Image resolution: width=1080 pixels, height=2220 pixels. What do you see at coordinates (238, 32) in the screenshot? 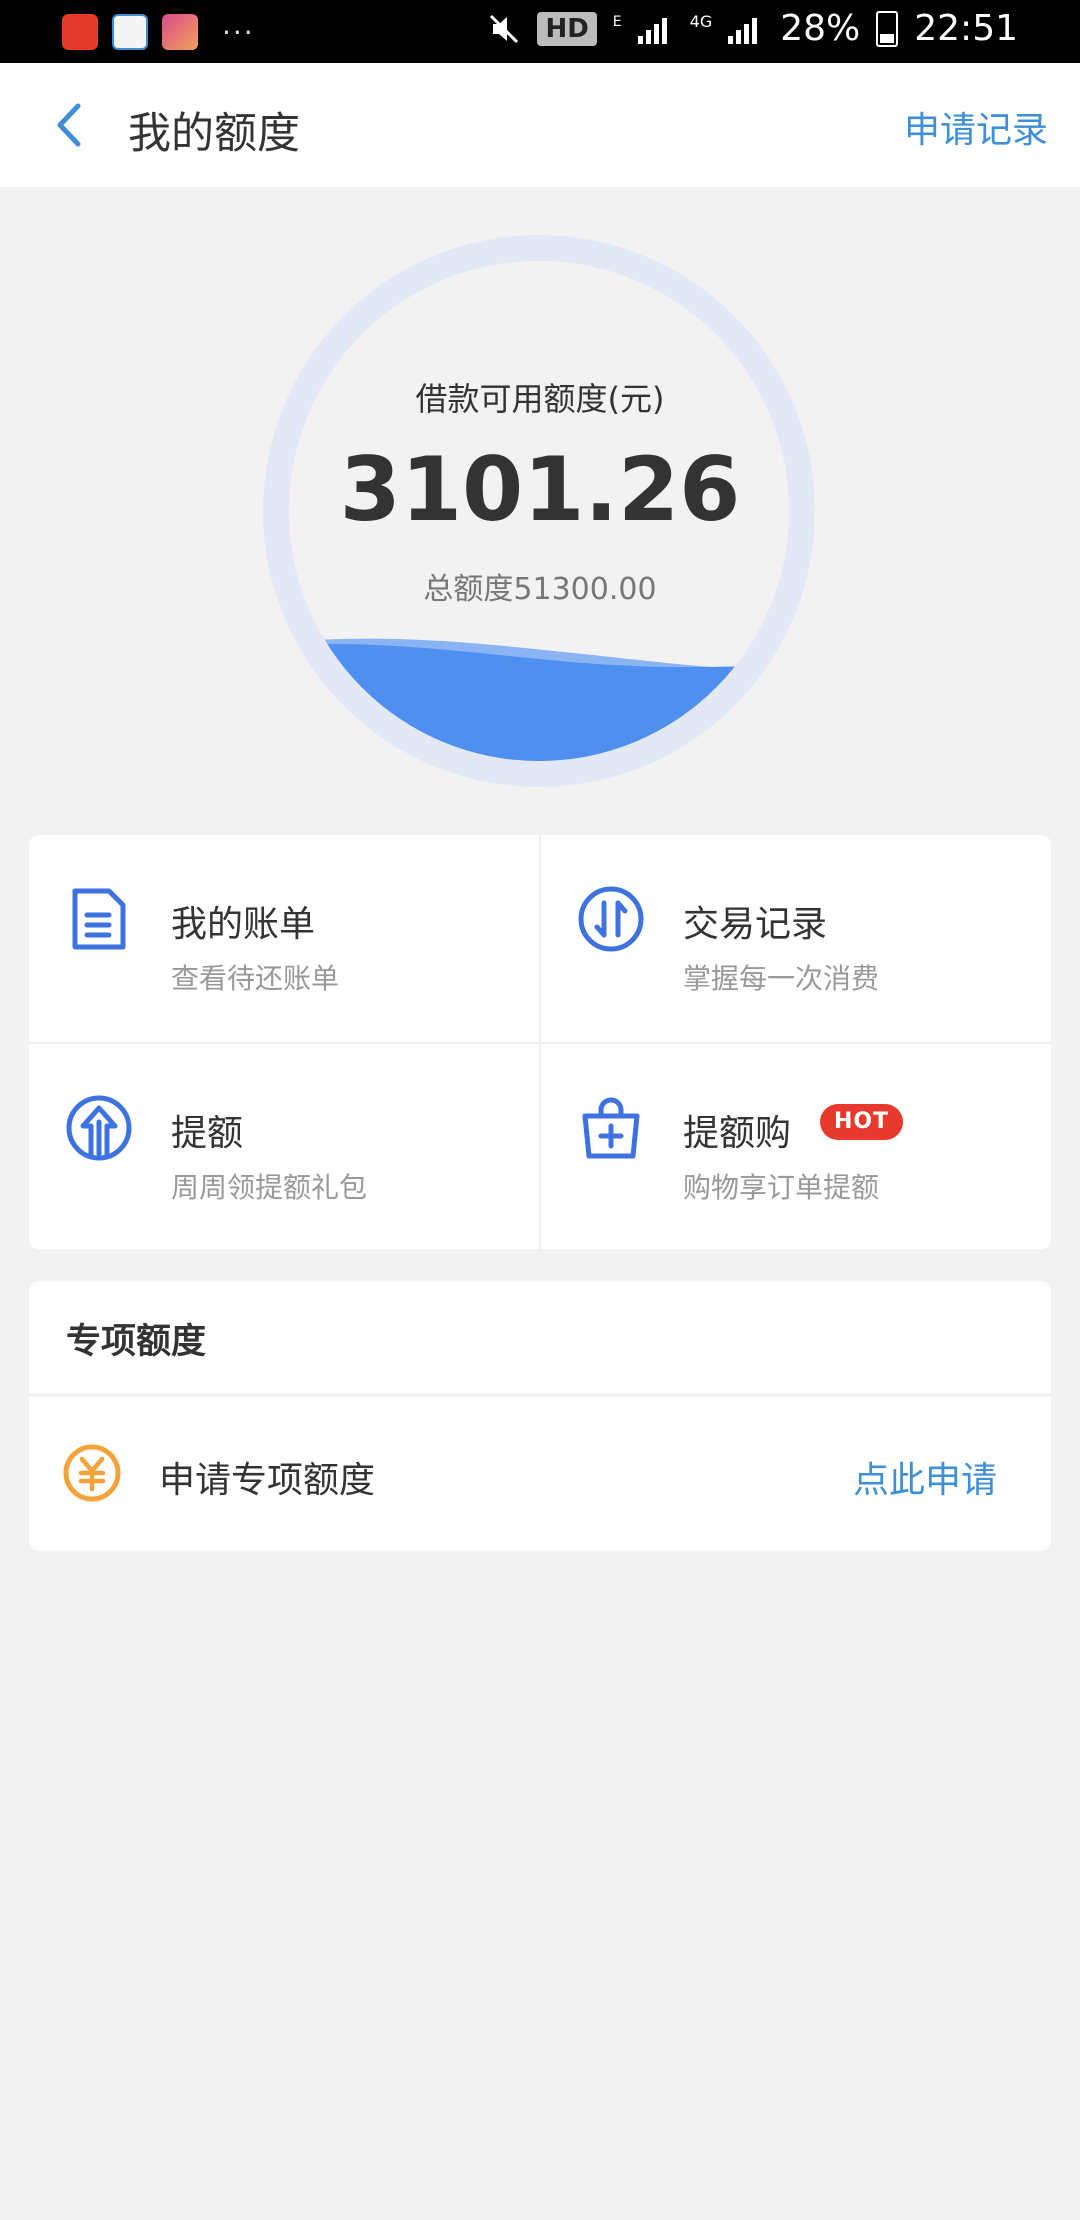
I see `more-notifications-icon: ···` at bounding box center [238, 32].